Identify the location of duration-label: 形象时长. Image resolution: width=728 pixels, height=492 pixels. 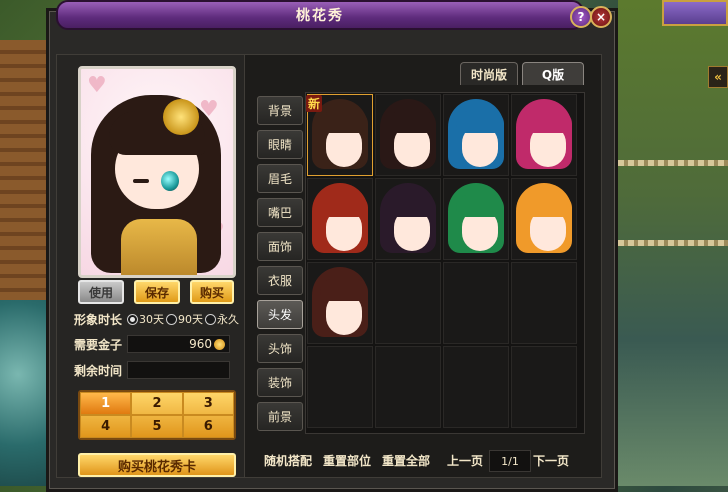
(98, 320).